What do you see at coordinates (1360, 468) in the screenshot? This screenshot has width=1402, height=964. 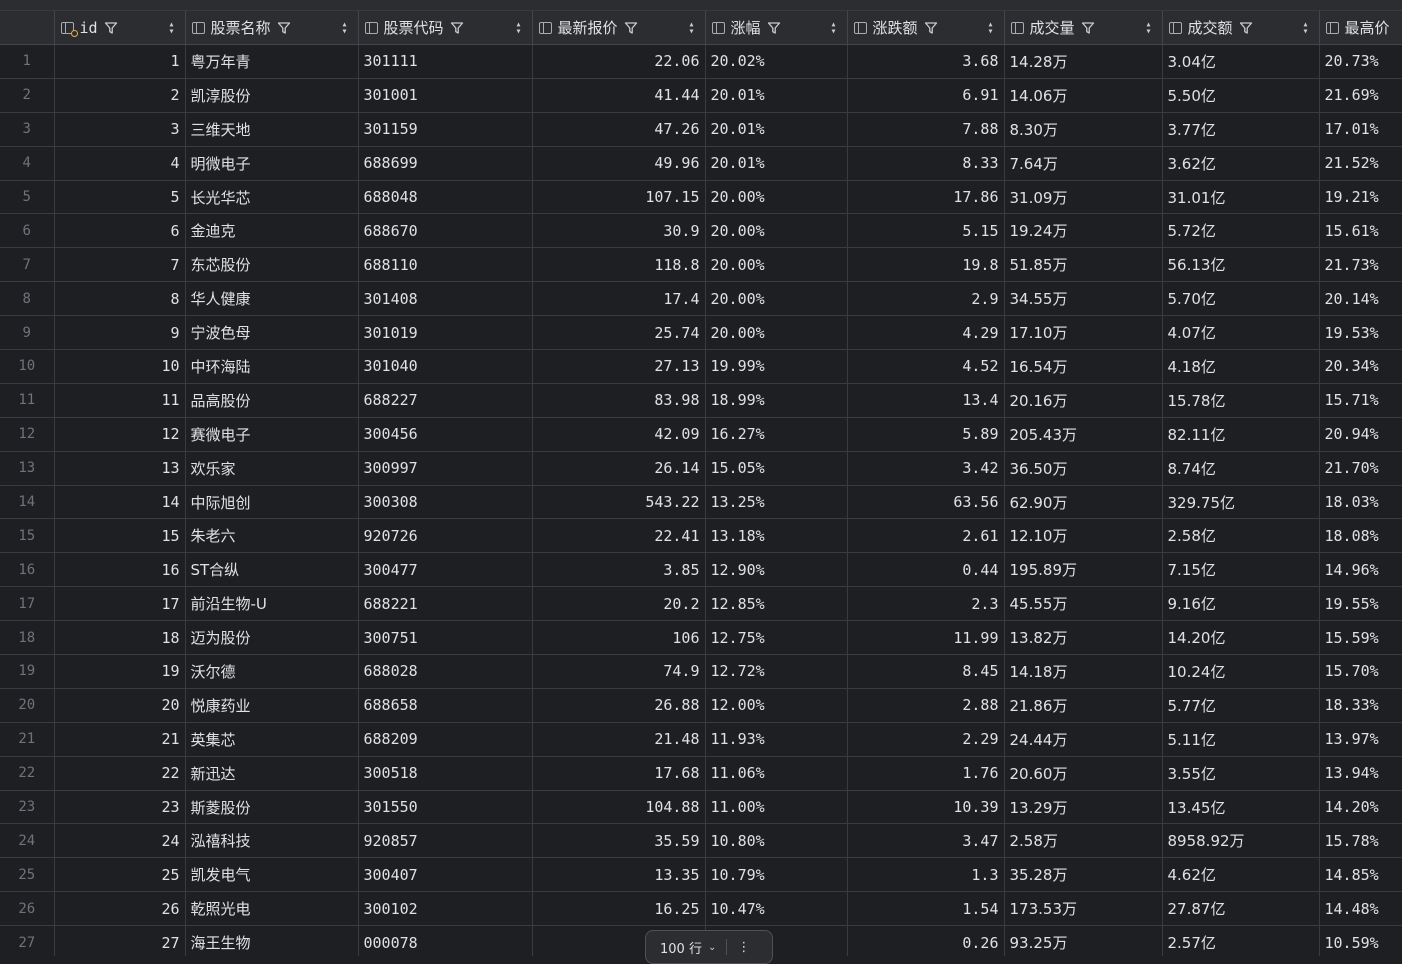 I see `cell-high: 21.70%` at bounding box center [1360, 468].